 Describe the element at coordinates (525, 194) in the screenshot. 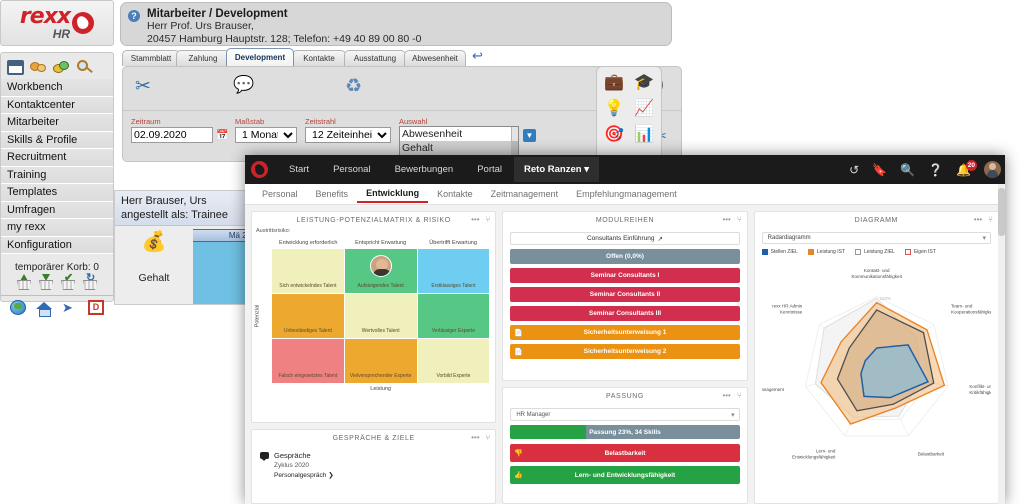

I see `subtab-zeitmanagement: Zeitmanagement` at that location.